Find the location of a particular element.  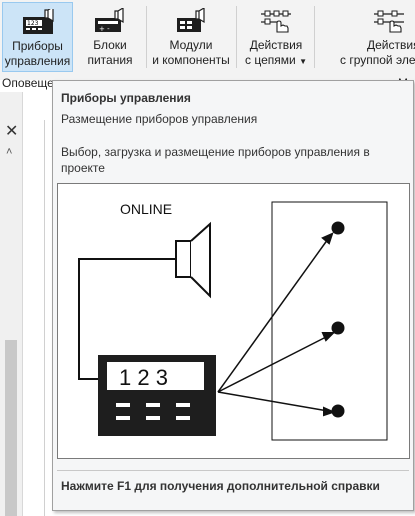

scrollbar-thumb is located at coordinates (11, 428).